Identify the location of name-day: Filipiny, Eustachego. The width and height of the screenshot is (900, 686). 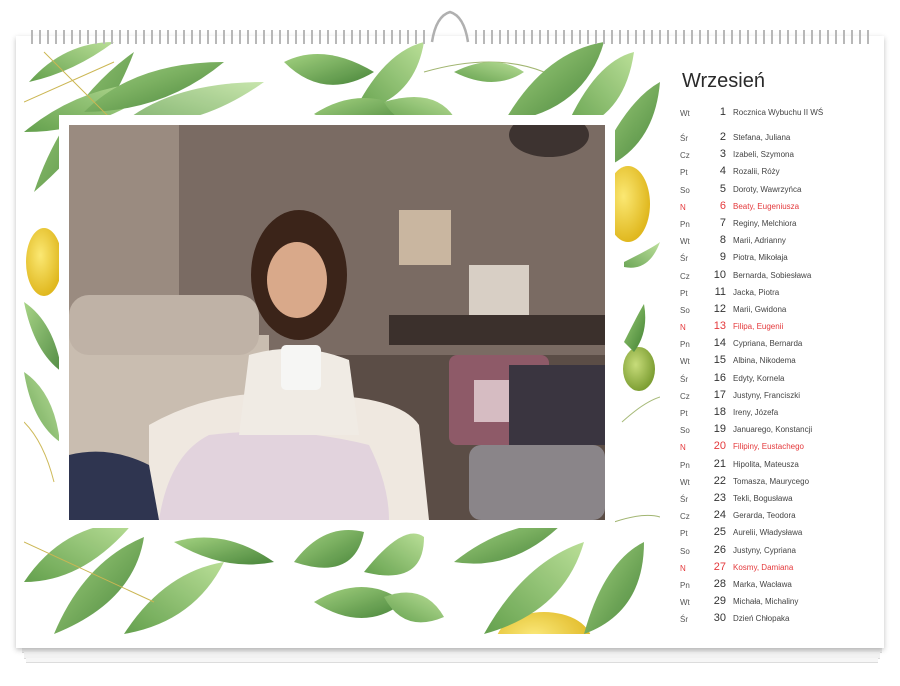
(768, 447).